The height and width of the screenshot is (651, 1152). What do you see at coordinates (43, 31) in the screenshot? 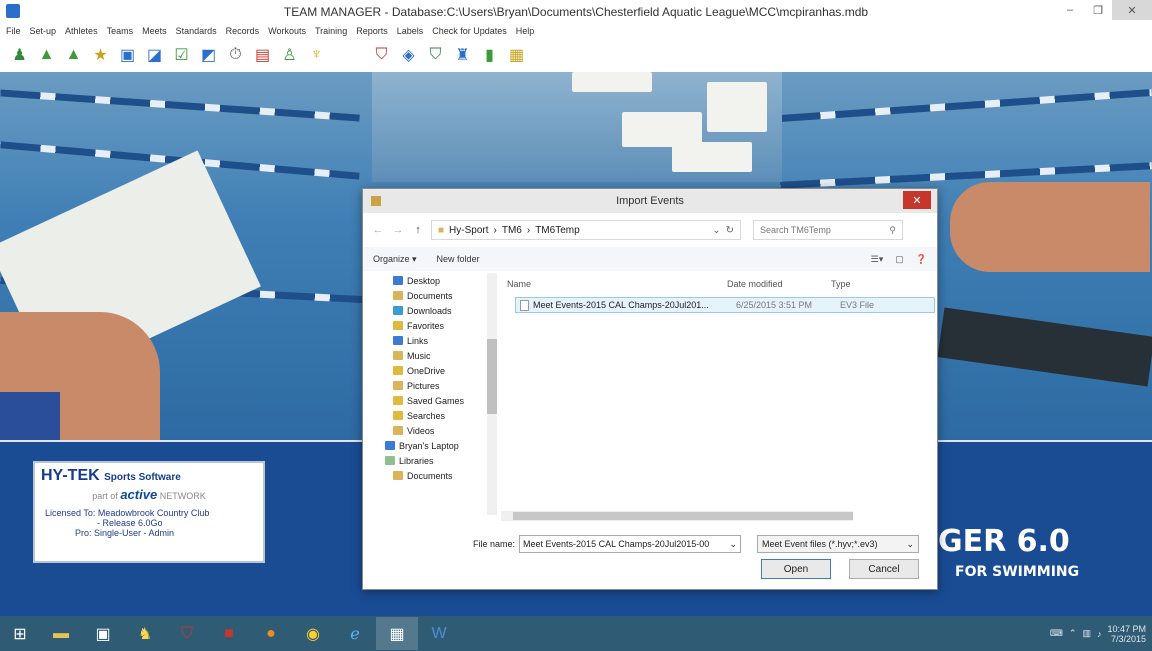
I see `menu-setup: Set-up` at bounding box center [43, 31].